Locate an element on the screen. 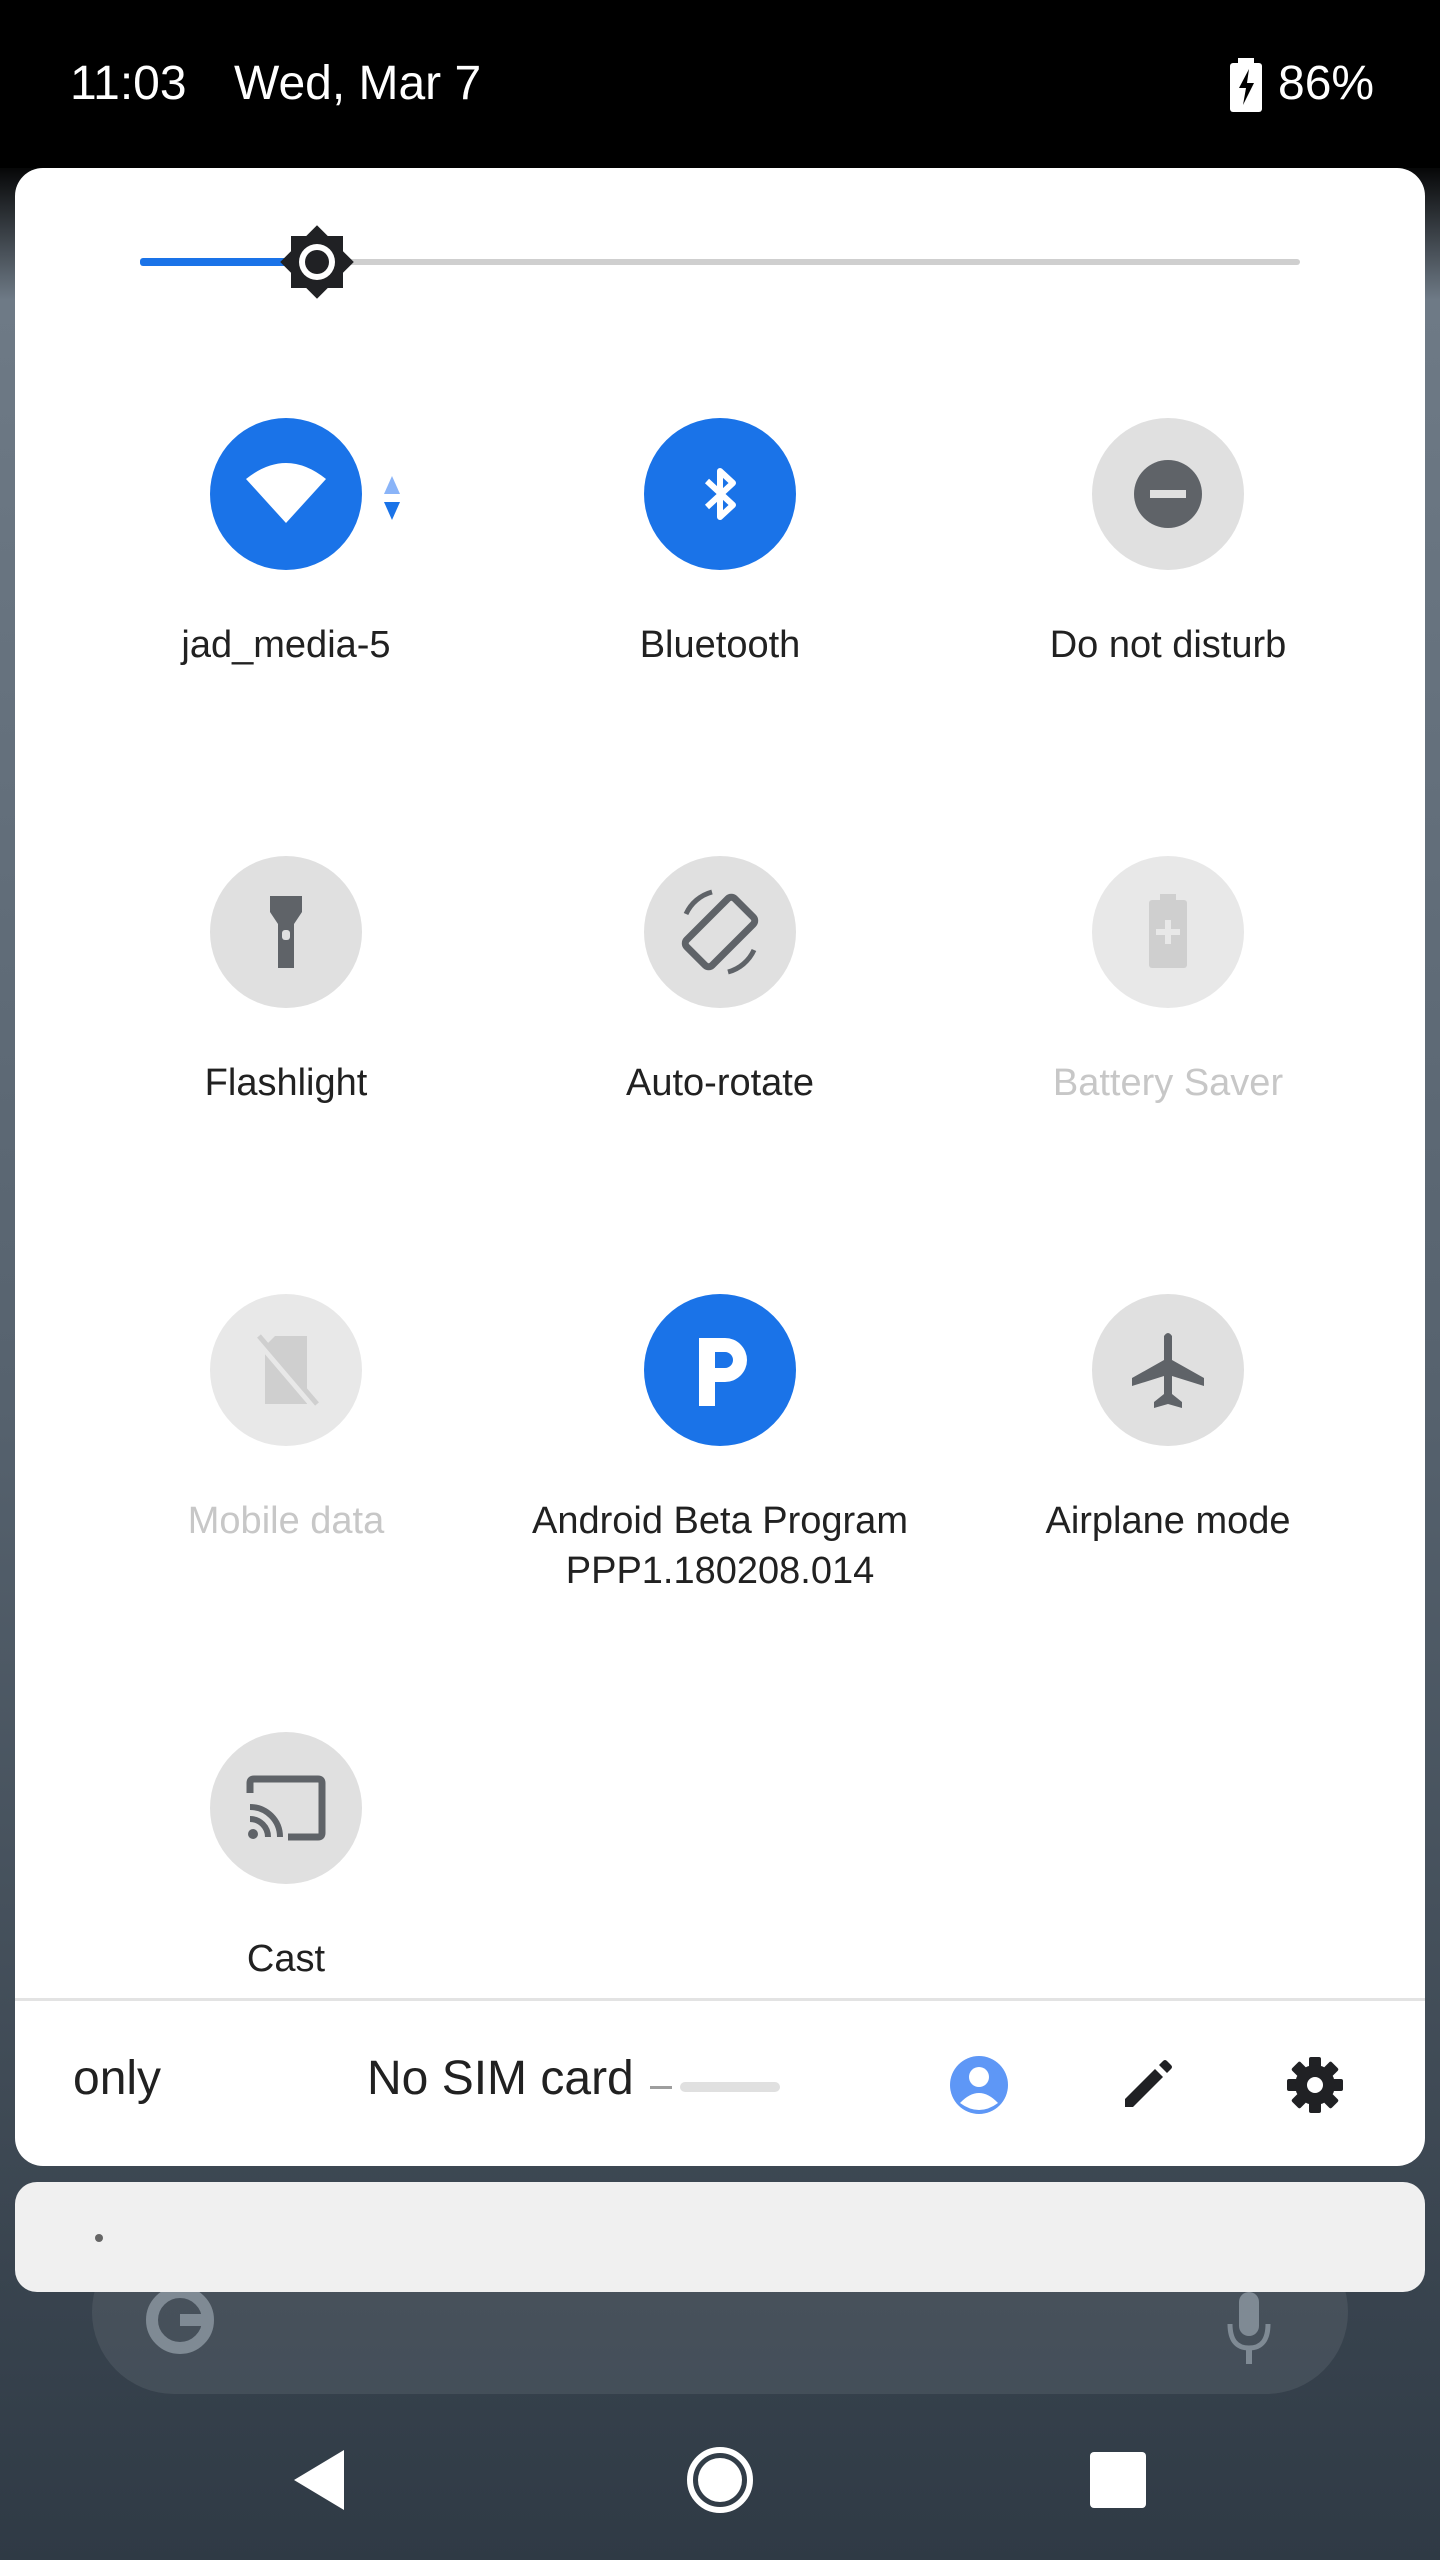 Image resolution: width=1440 pixels, height=2560 pixels. tile-bluetooth-toggle is located at coordinates (720, 494).